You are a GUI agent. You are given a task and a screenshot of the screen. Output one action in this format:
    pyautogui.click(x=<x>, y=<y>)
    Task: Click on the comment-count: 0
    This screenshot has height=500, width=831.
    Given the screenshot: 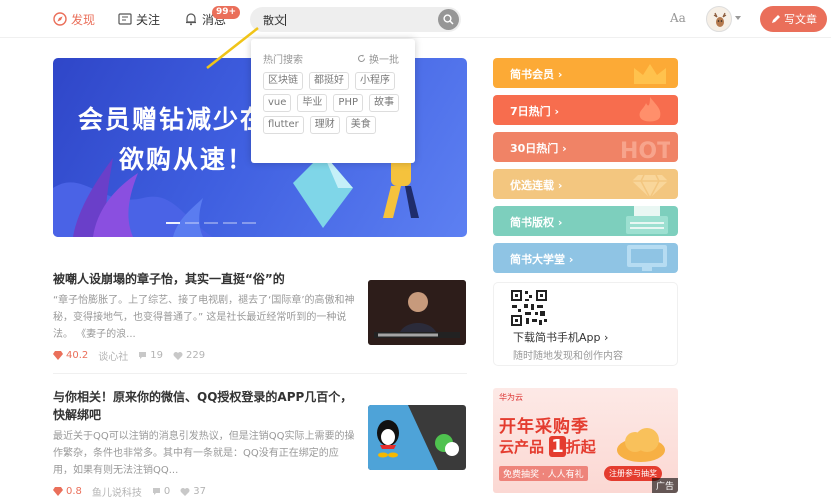 What is the action you would take?
    pyautogui.click(x=161, y=491)
    